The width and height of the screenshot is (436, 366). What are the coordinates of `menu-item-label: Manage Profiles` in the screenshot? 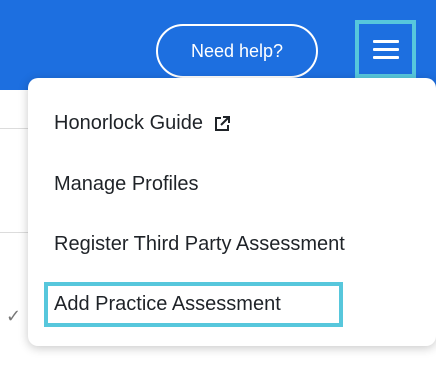 It's located at (126, 184).